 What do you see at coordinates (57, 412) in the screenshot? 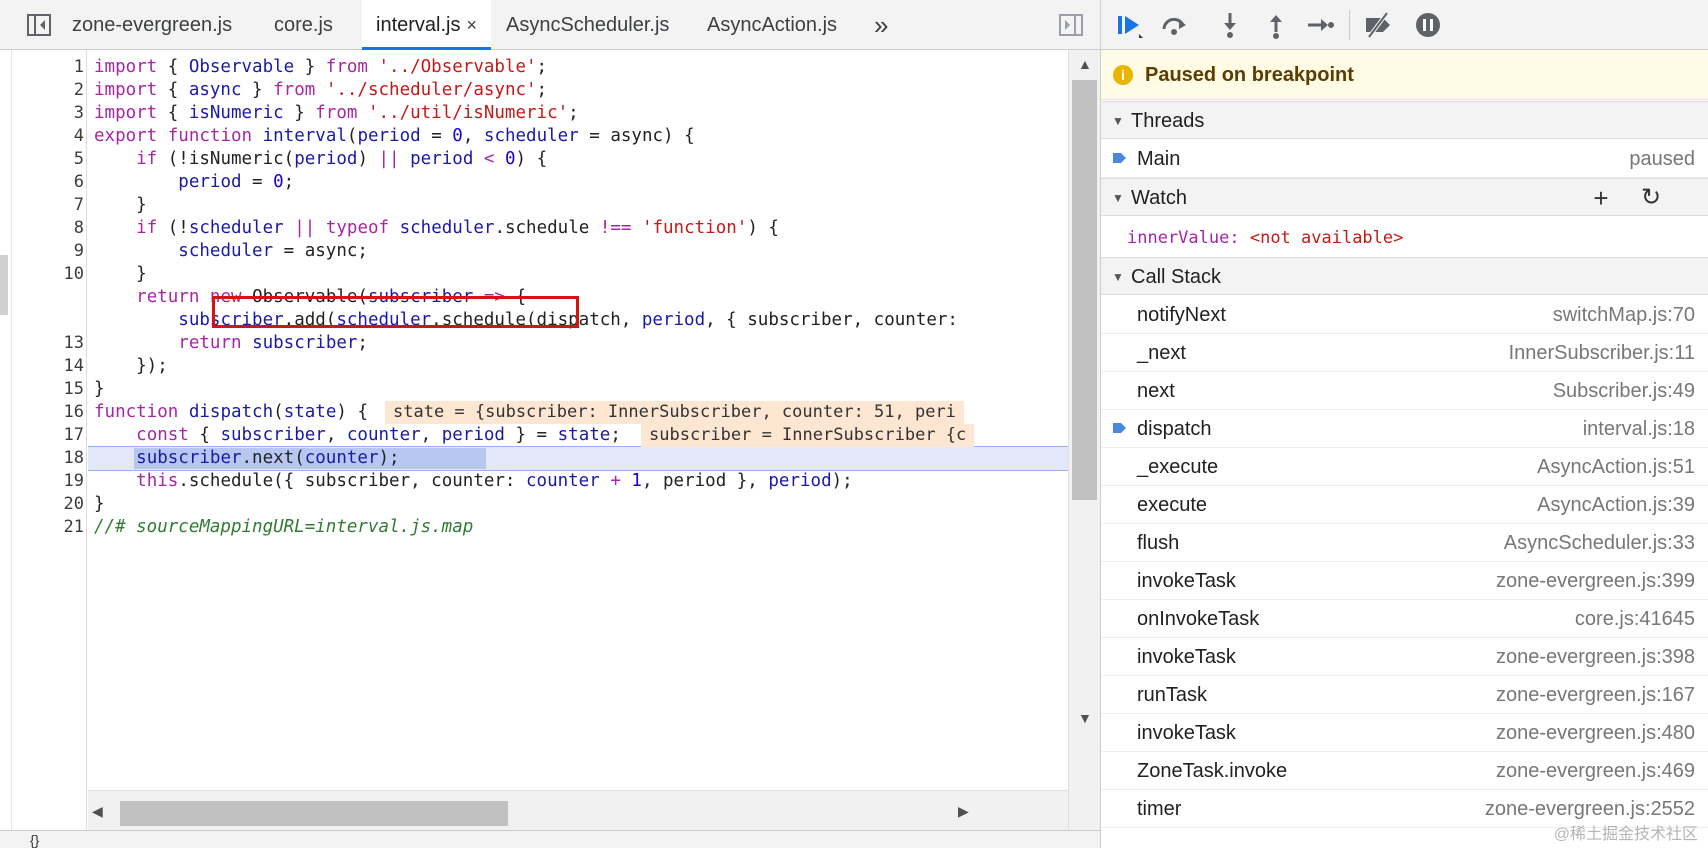
I see `line-number: 16` at bounding box center [57, 412].